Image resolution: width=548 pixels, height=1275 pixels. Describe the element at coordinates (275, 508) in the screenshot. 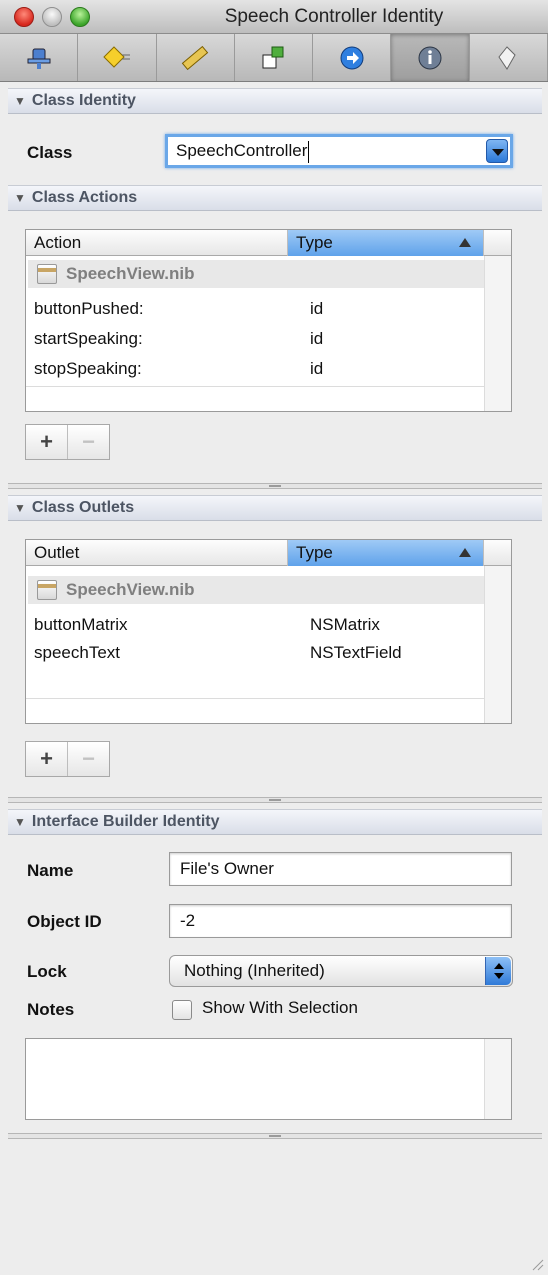

I see `section-header-class-outlets: ▼ Class Outlets` at that location.